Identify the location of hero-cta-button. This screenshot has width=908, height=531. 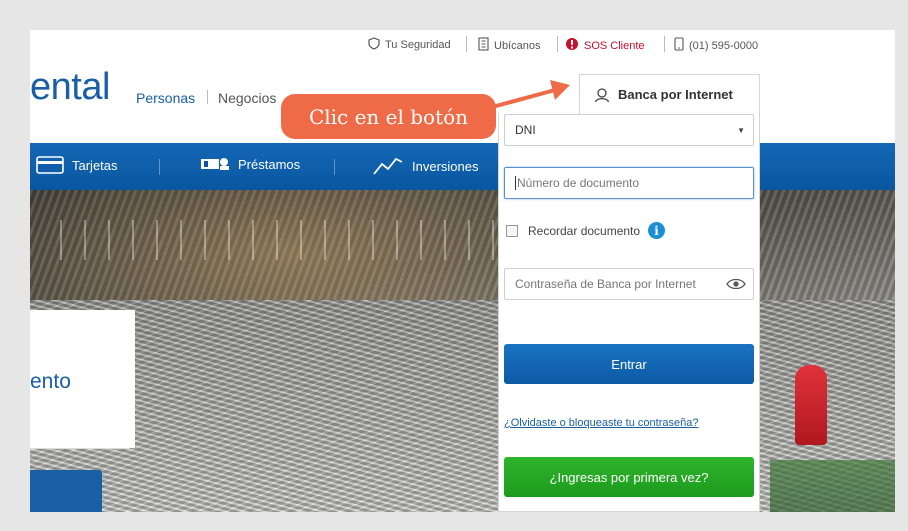
(66, 491).